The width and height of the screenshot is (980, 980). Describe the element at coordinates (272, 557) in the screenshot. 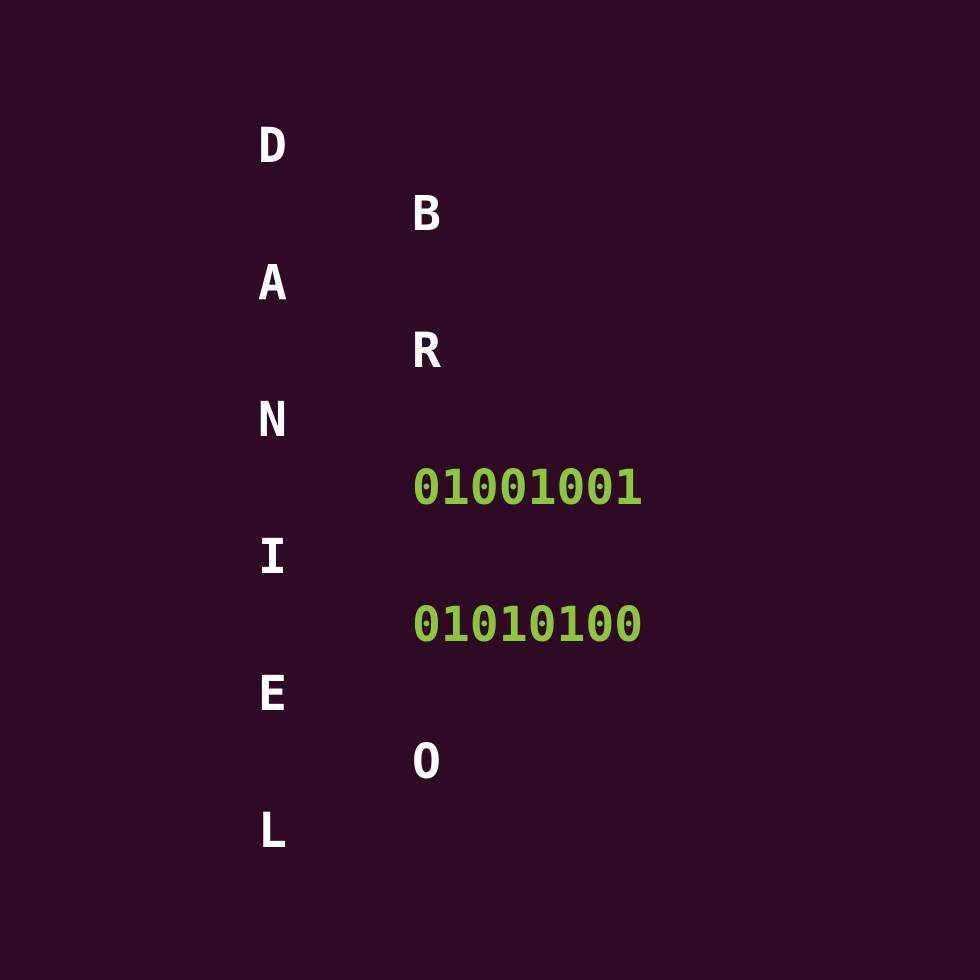

I see `left-letter-i: I` at that location.